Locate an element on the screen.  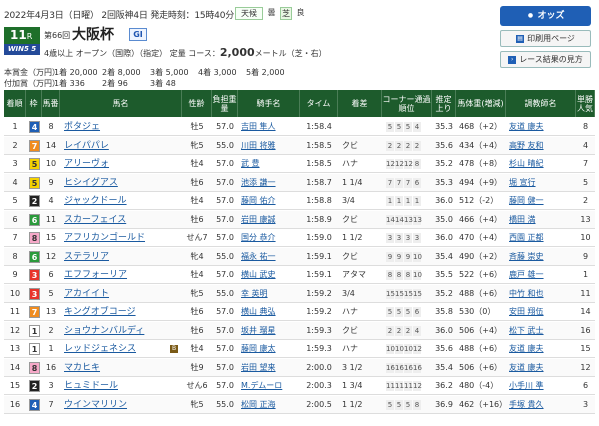
sex-age: せん7 is located at coordinates (197, 237).